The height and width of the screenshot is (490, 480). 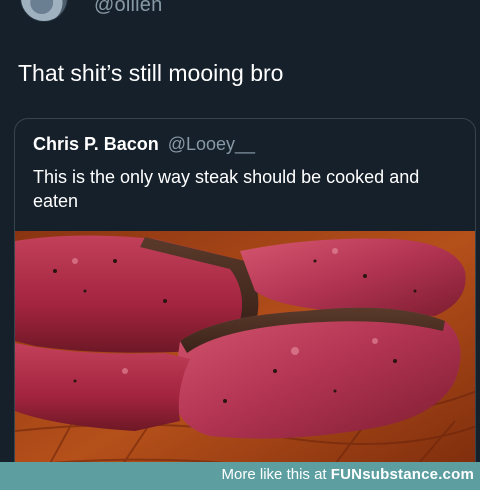 I want to click on watermark-brand: FUNsubstance.com, so click(x=402, y=474).